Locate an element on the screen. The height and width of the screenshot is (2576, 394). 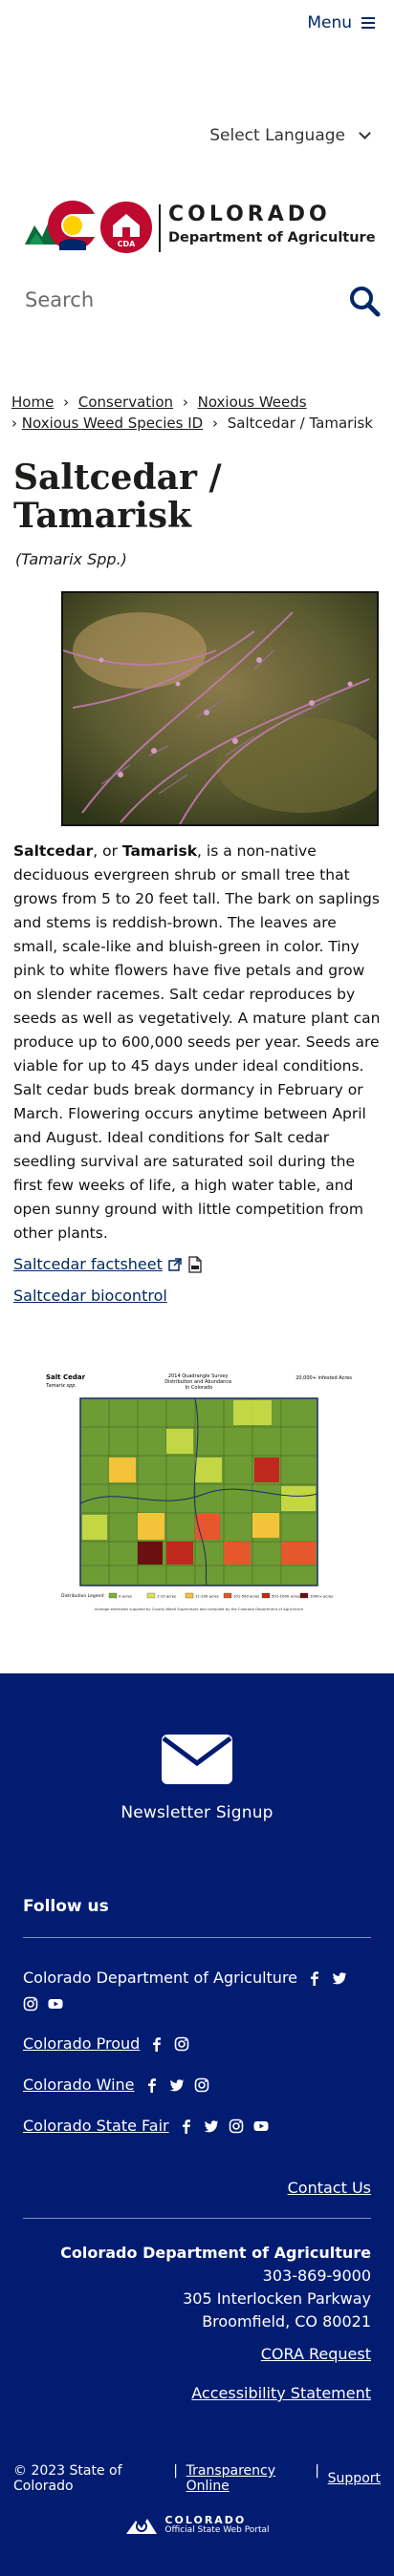
follow-cda: Colorado Department of Agriculture is located at coordinates (197, 1991).